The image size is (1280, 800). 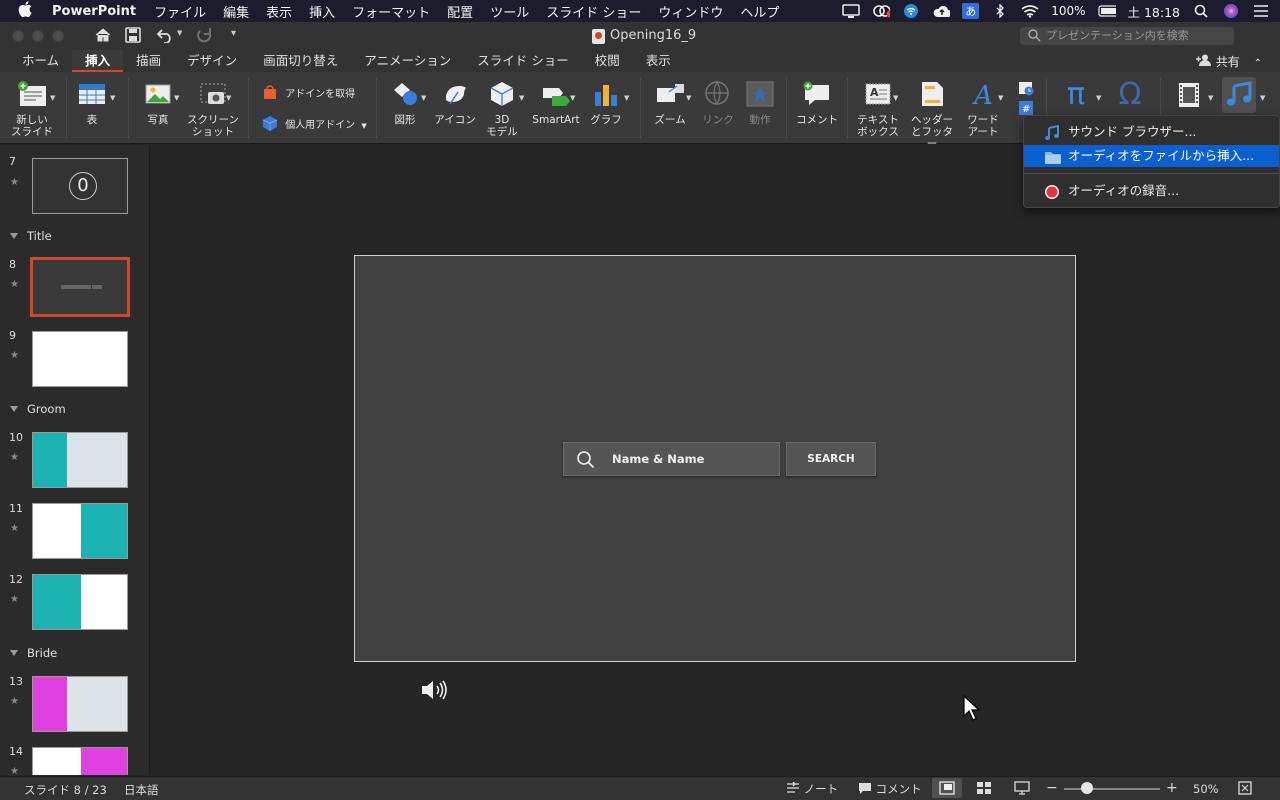 What do you see at coordinates (423, 98) in the screenshot?
I see `shapes-dropdown-icon: ▼` at bounding box center [423, 98].